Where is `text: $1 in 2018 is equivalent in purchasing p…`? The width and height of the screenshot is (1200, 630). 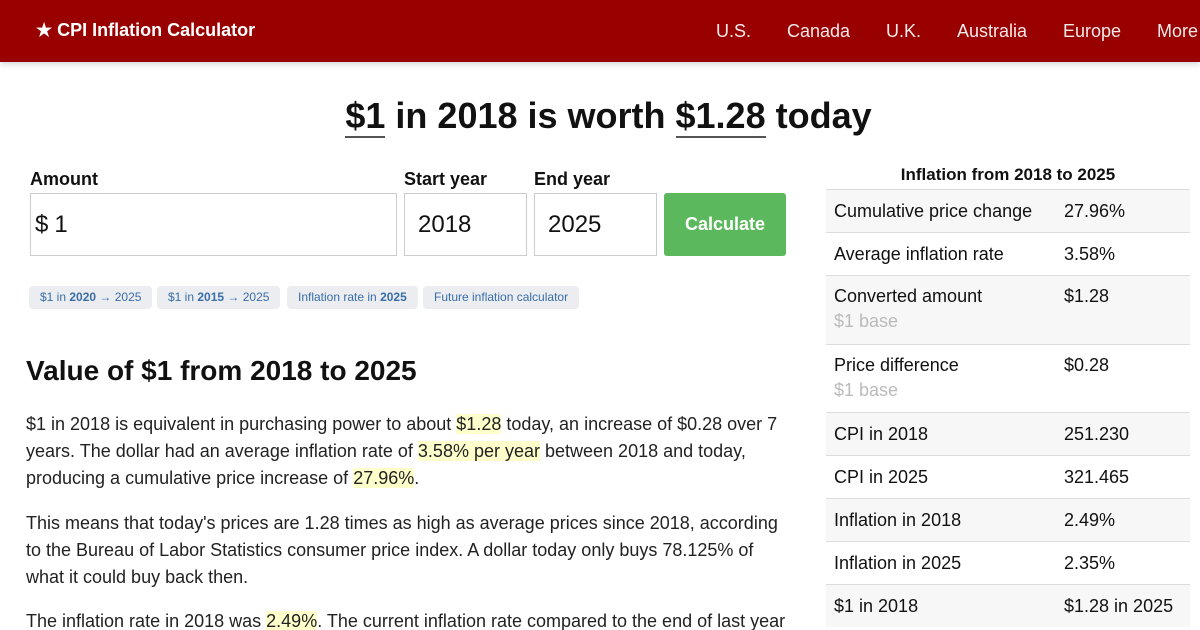
text: $1 in 2018 is equivalent in purchasing p… is located at coordinates (241, 424).